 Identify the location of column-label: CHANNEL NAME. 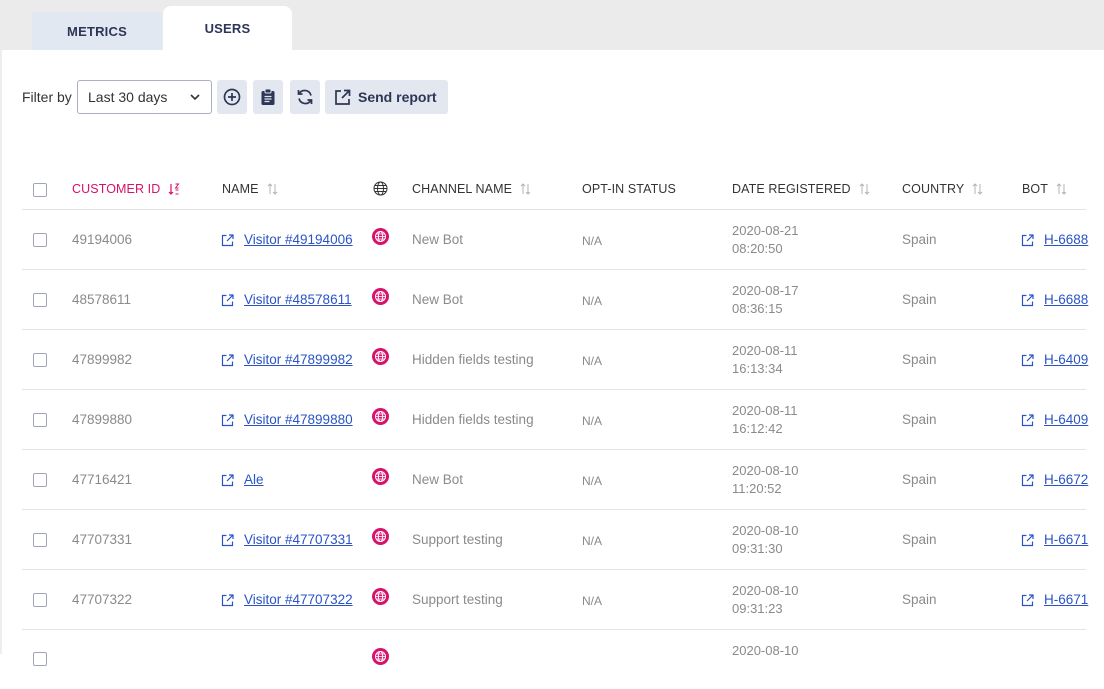
(462, 189).